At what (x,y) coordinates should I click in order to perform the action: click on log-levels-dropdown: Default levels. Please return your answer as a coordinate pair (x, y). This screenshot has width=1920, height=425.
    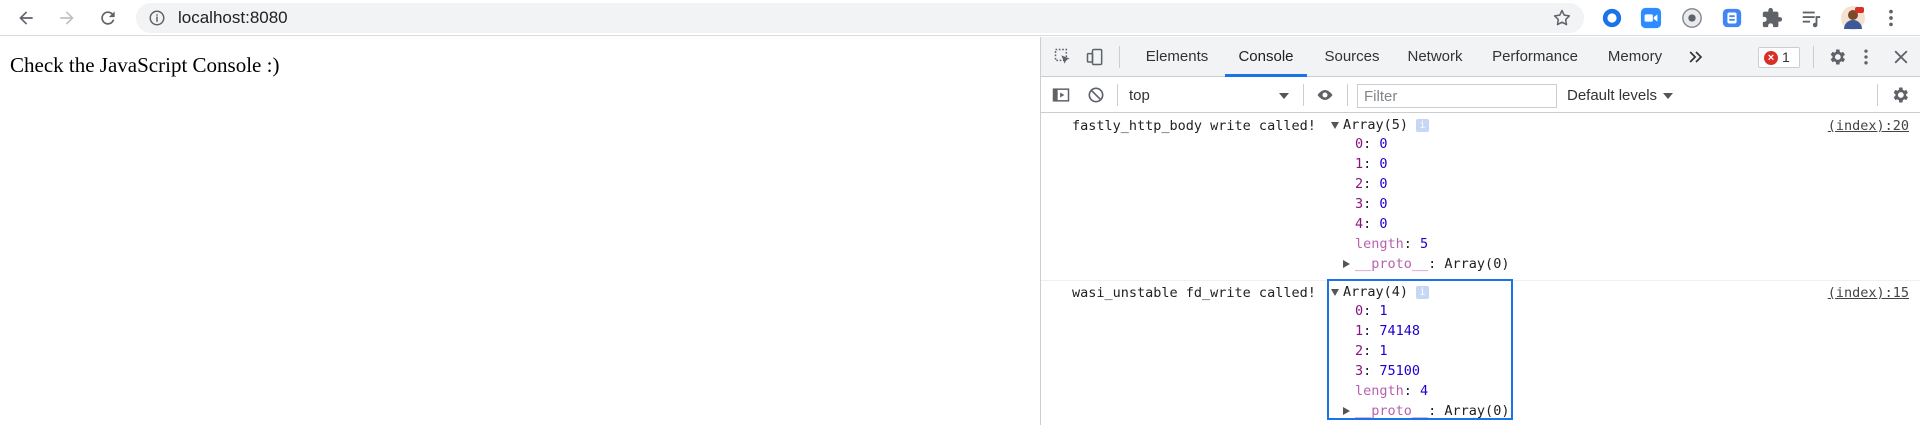
    Looking at the image, I should click on (1620, 96).